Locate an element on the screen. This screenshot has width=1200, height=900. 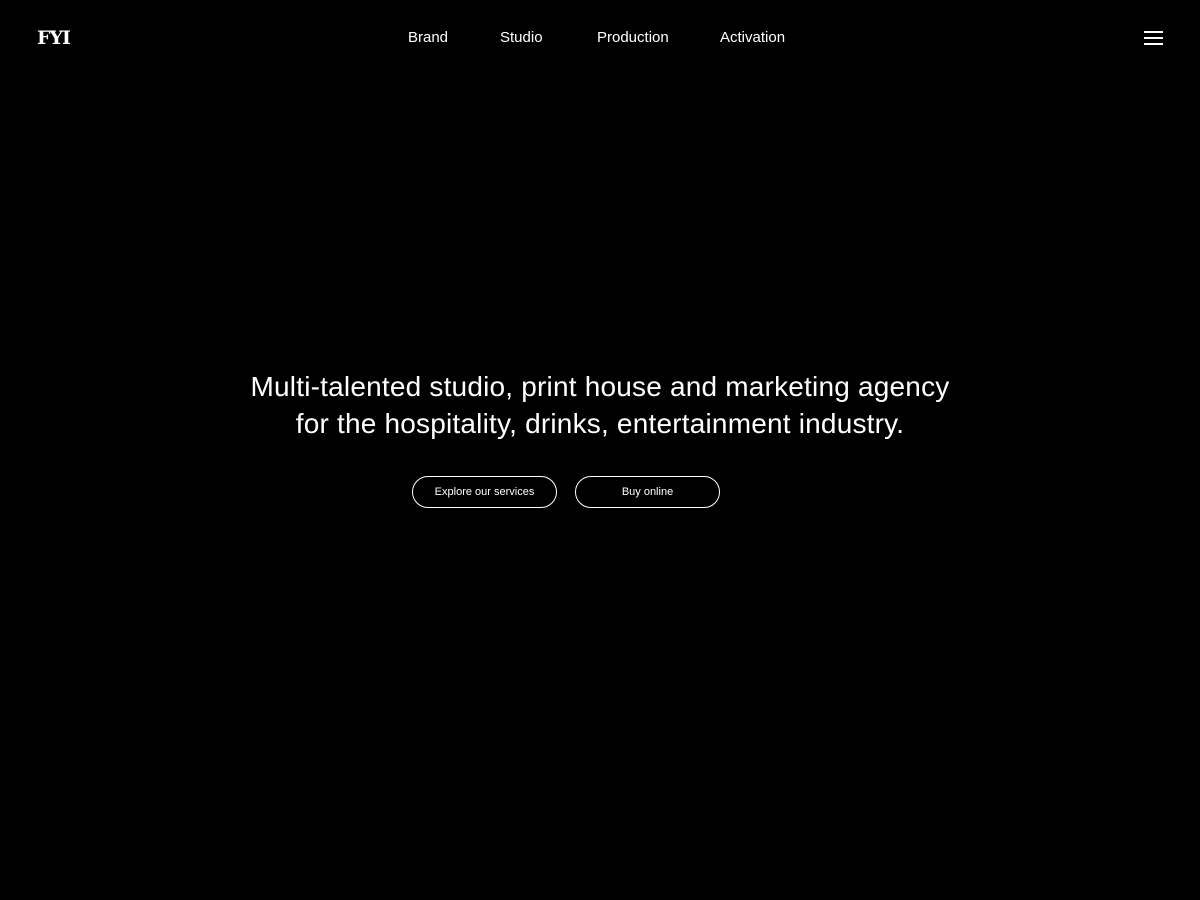
main-navigation: Brand Studio Production Activation is located at coordinates (600, 38).